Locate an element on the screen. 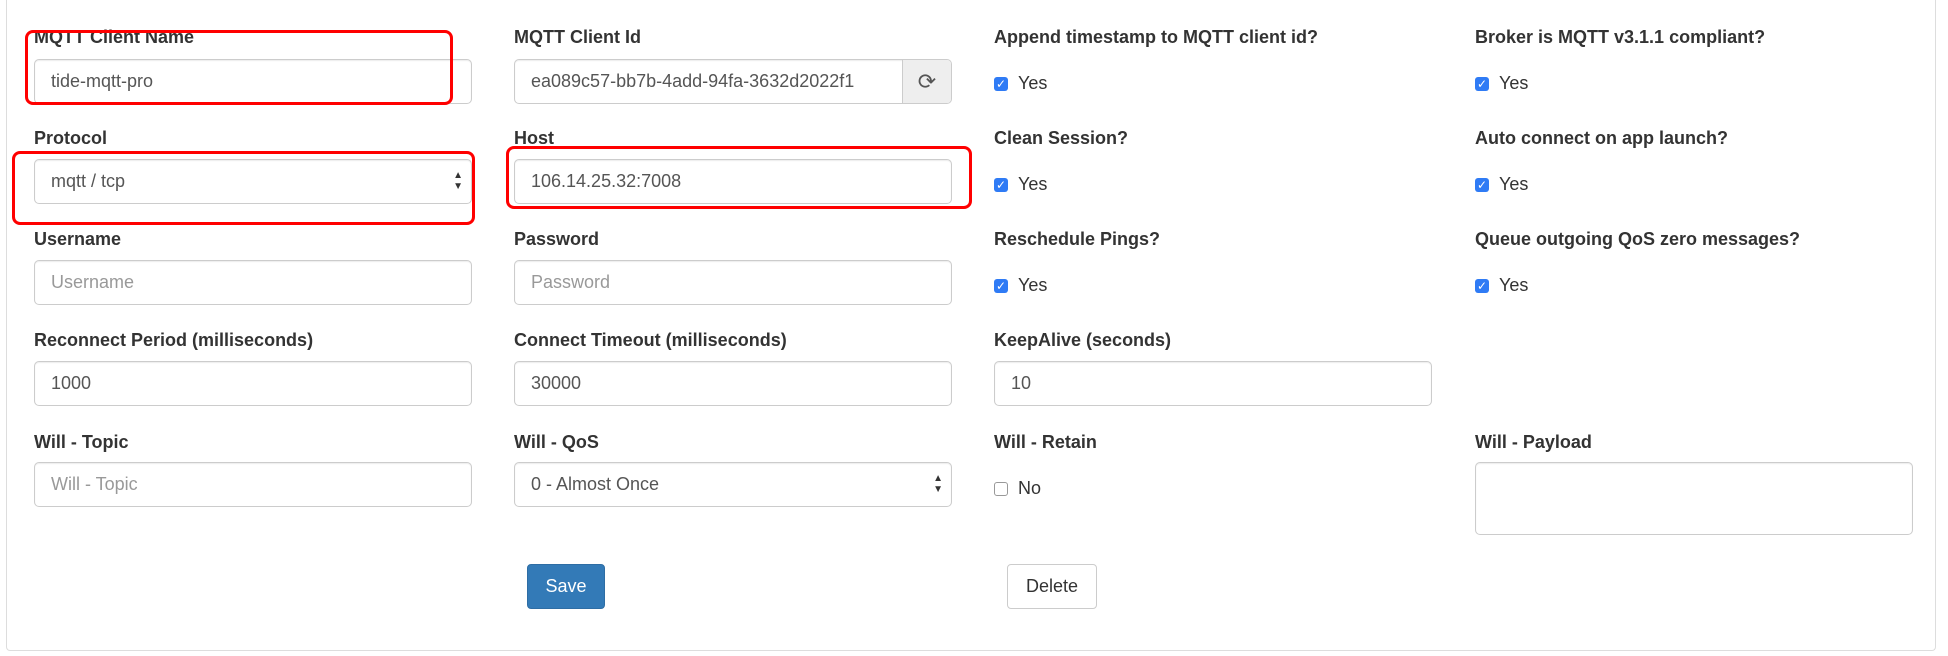  will-retain-checkbox: No is located at coordinates (1017, 488).